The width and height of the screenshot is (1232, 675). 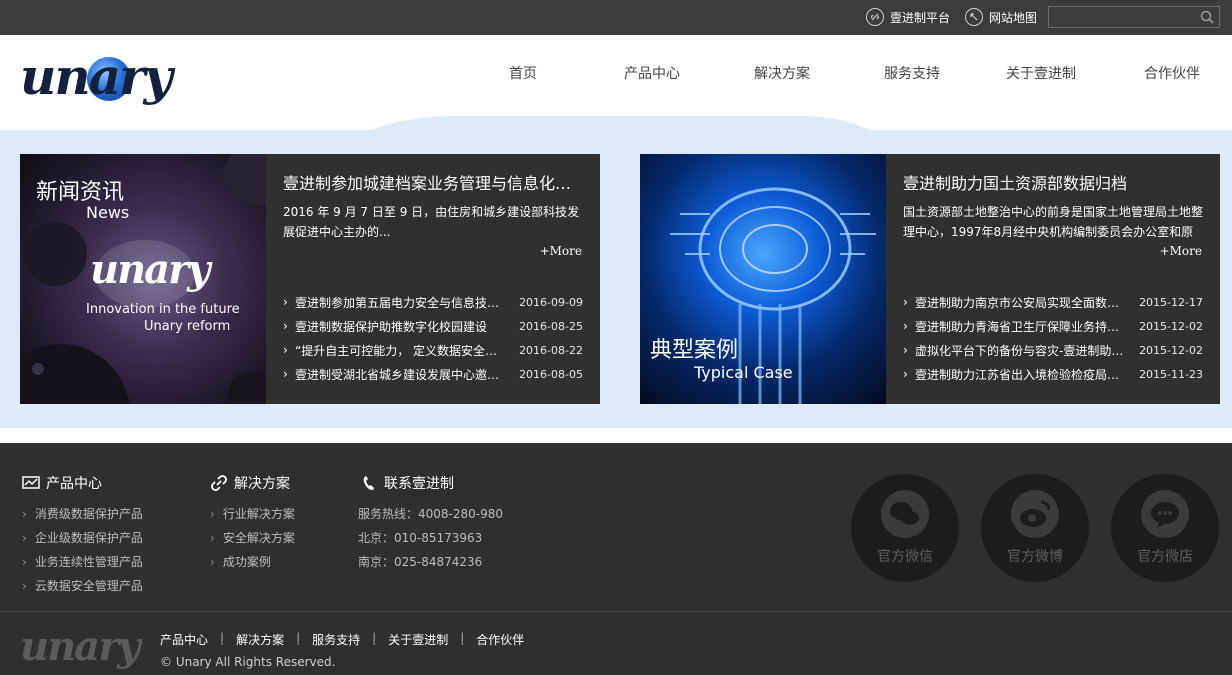 I want to click on list-item: › 壹进制数据保护助推数字化校园建设 2016-08-25, so click(x=433, y=326).